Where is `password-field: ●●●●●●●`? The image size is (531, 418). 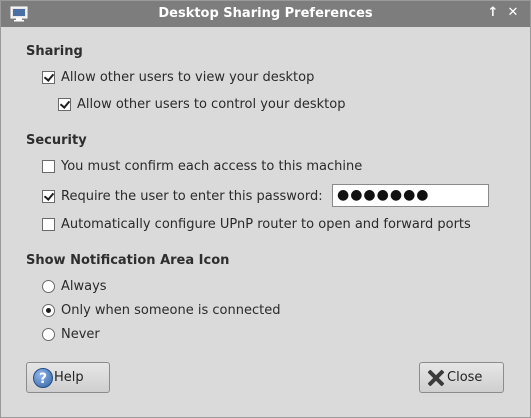
password-field: ●●●●●●● is located at coordinates (410, 195).